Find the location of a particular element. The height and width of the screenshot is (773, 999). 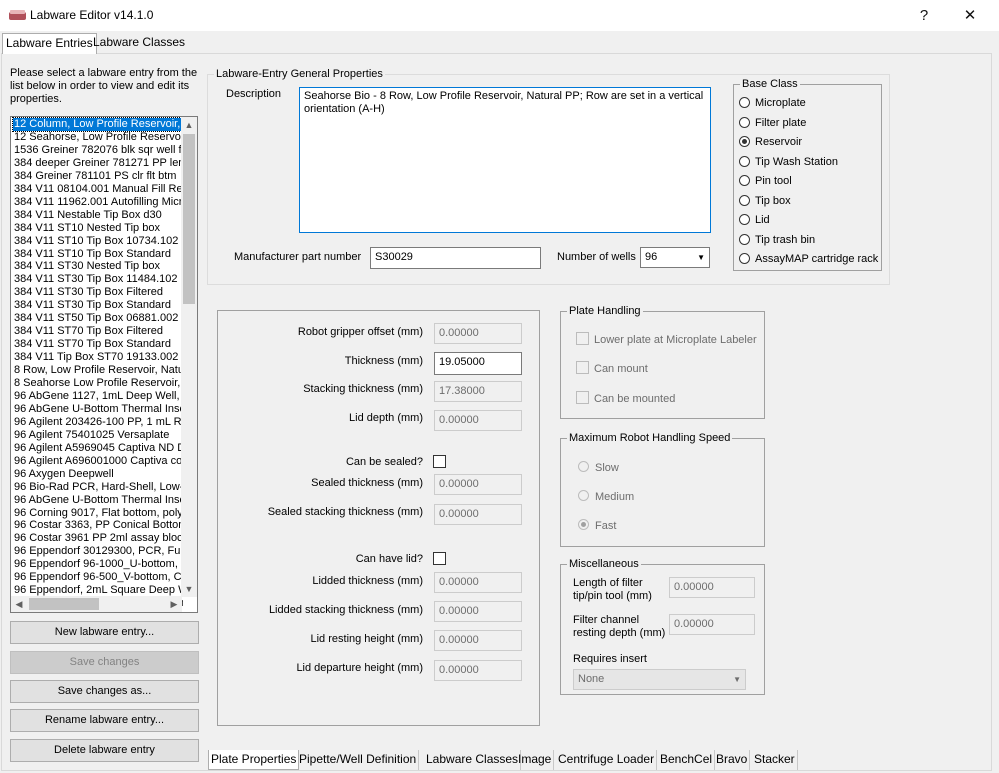

horizontal-scroll-thumb is located at coordinates (64, 604).